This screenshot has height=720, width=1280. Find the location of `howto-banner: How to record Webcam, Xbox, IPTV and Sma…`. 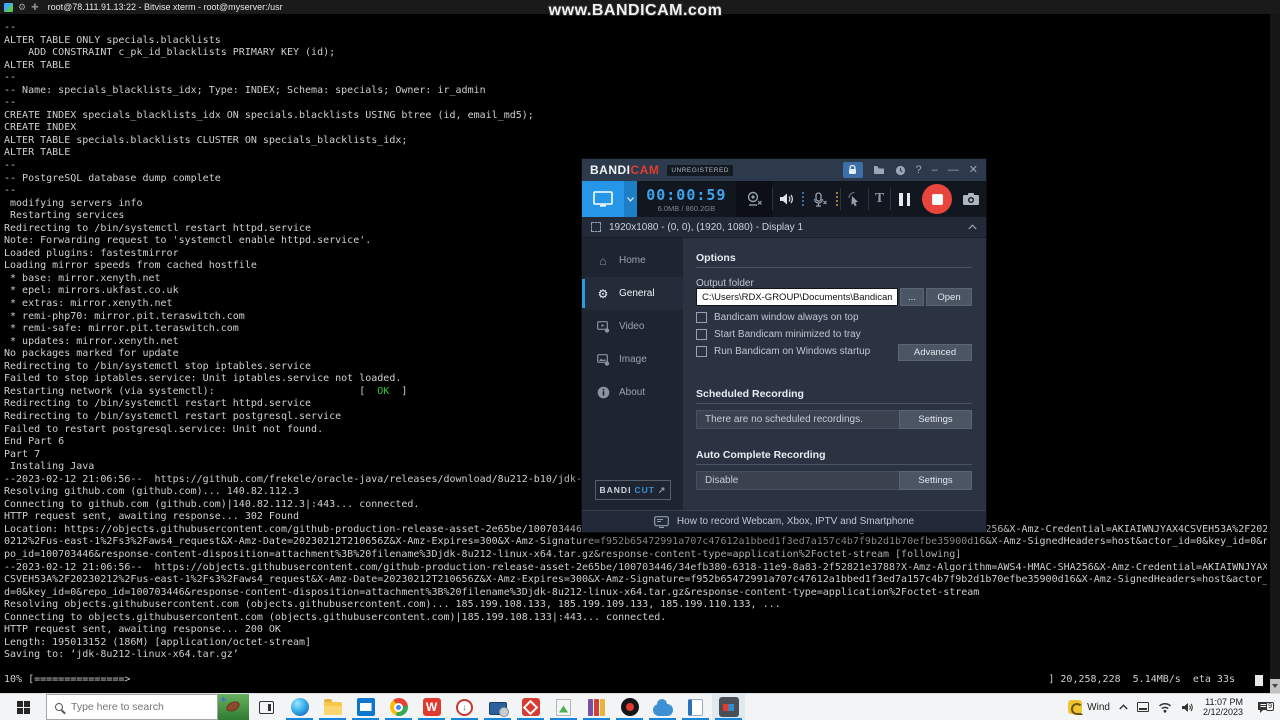

howto-banner: How to record Webcam, Xbox, IPTV and Sma… is located at coordinates (784, 521).